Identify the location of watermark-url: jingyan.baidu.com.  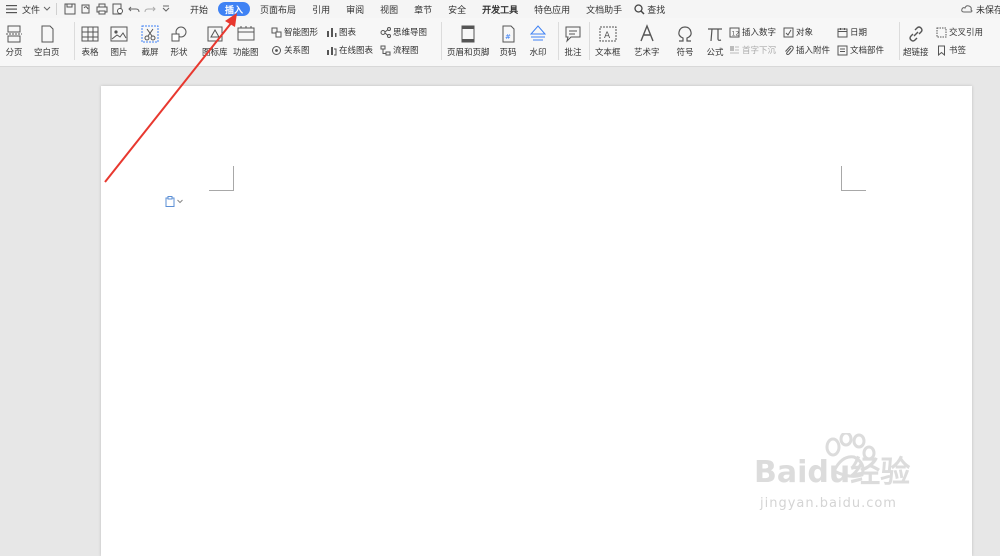
(828, 503).